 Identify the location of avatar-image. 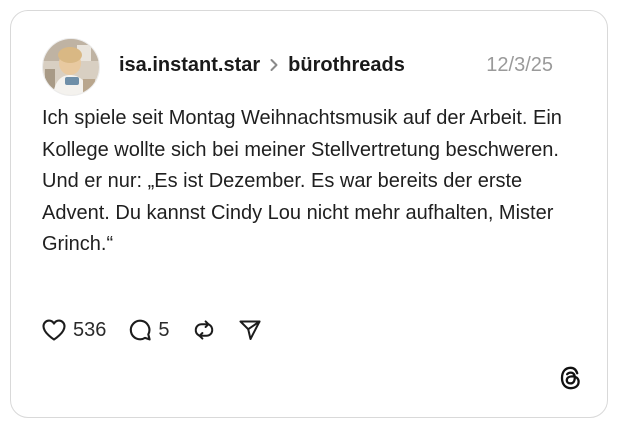
(71, 67).